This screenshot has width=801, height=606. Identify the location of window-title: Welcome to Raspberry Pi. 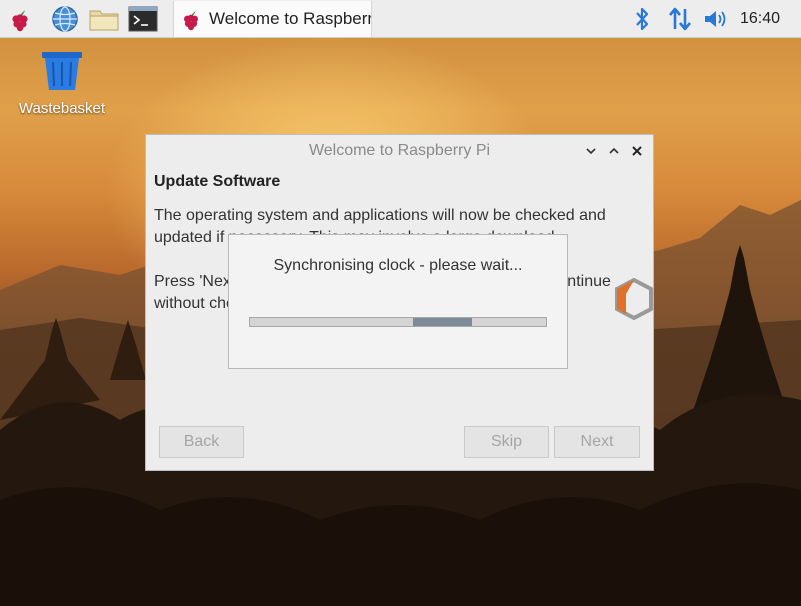
(399, 150).